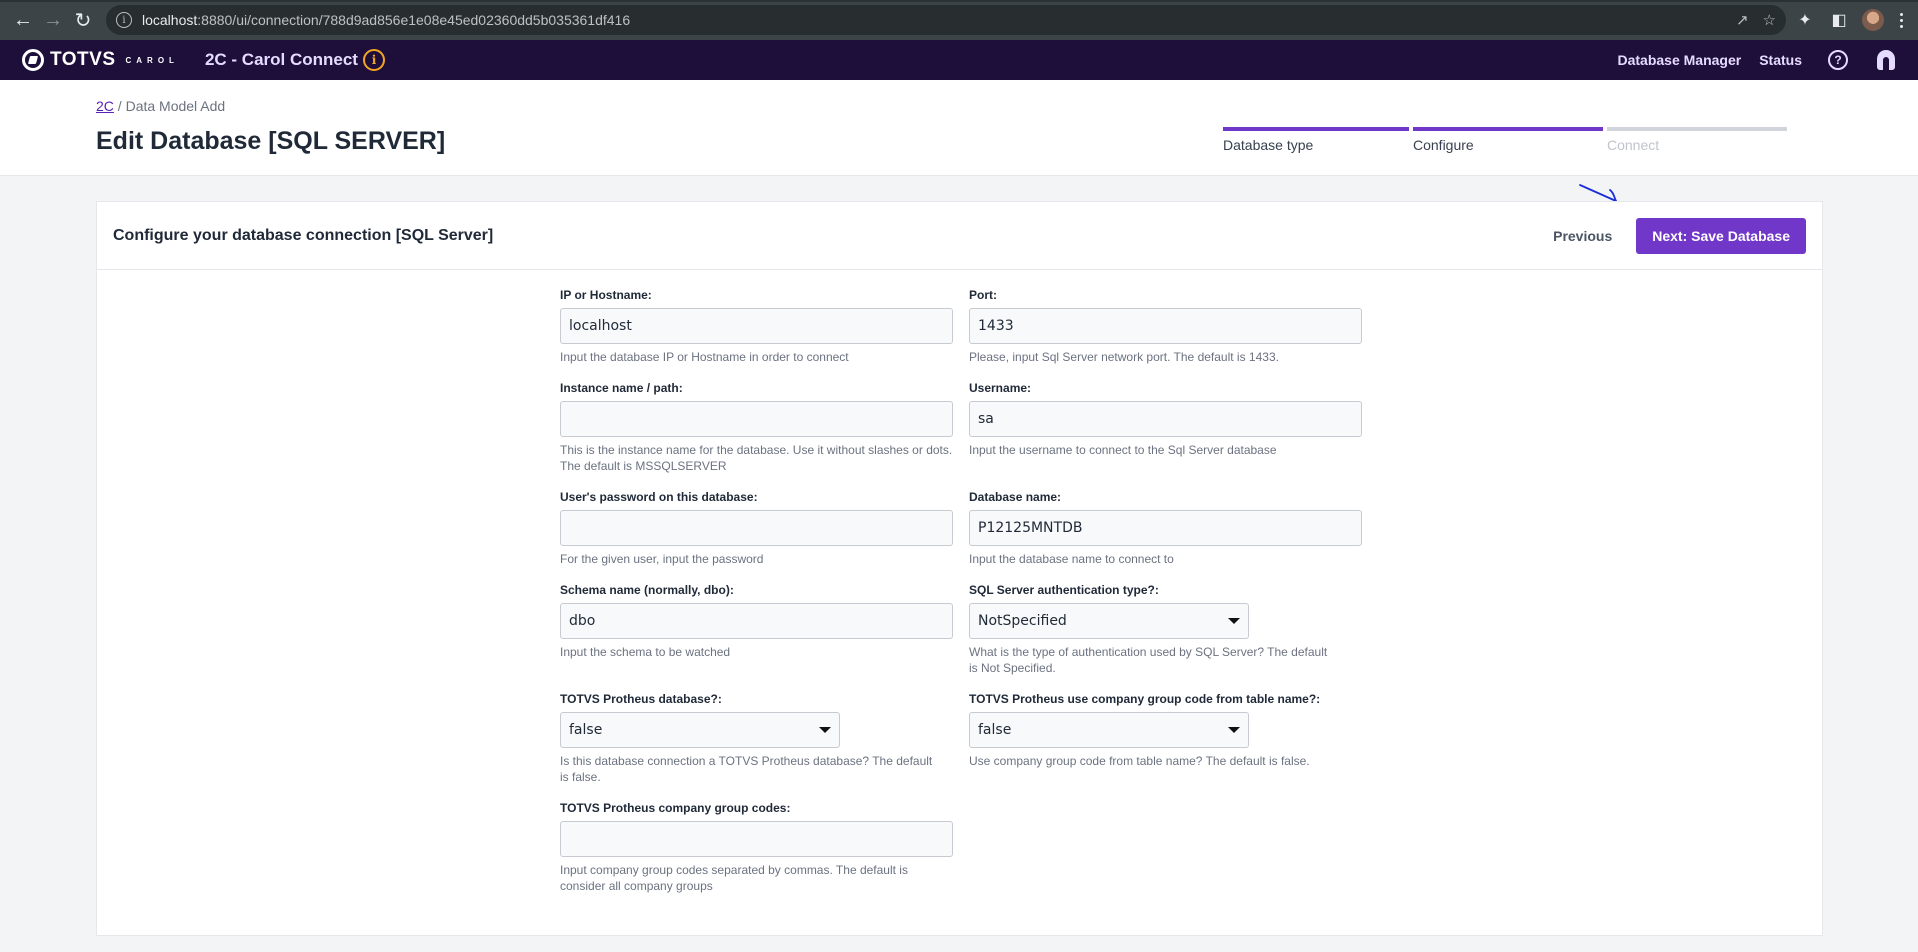  Describe the element at coordinates (1071, 559) in the screenshot. I see `database-name-help: Input the database name to connect to` at that location.